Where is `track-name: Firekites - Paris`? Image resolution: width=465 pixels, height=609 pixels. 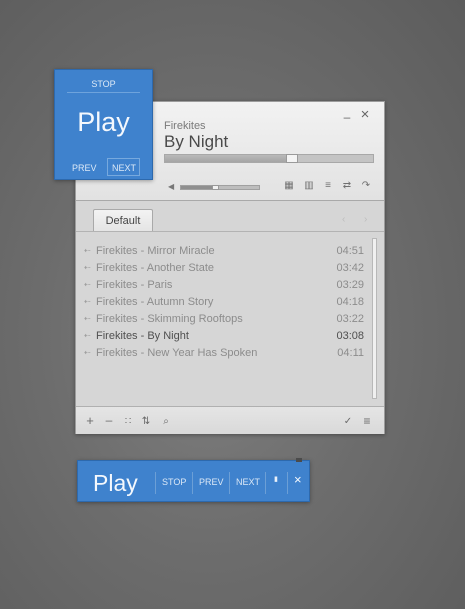 track-name: Firekites - Paris is located at coordinates (134, 285).